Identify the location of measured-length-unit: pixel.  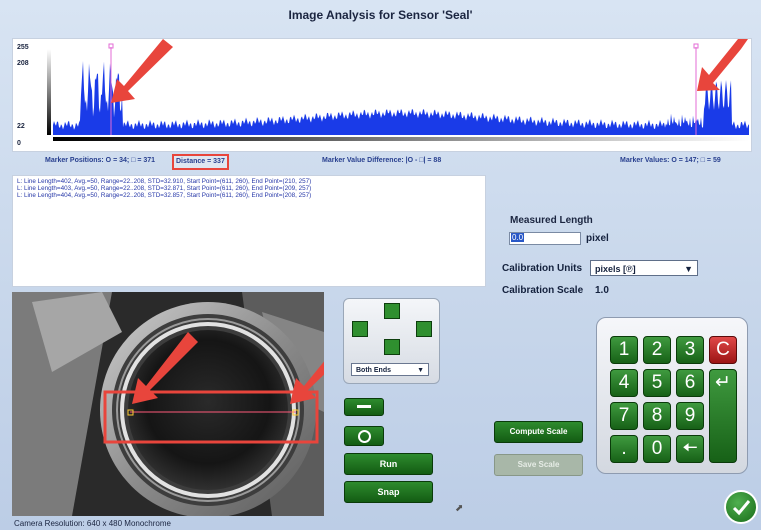
(597, 238).